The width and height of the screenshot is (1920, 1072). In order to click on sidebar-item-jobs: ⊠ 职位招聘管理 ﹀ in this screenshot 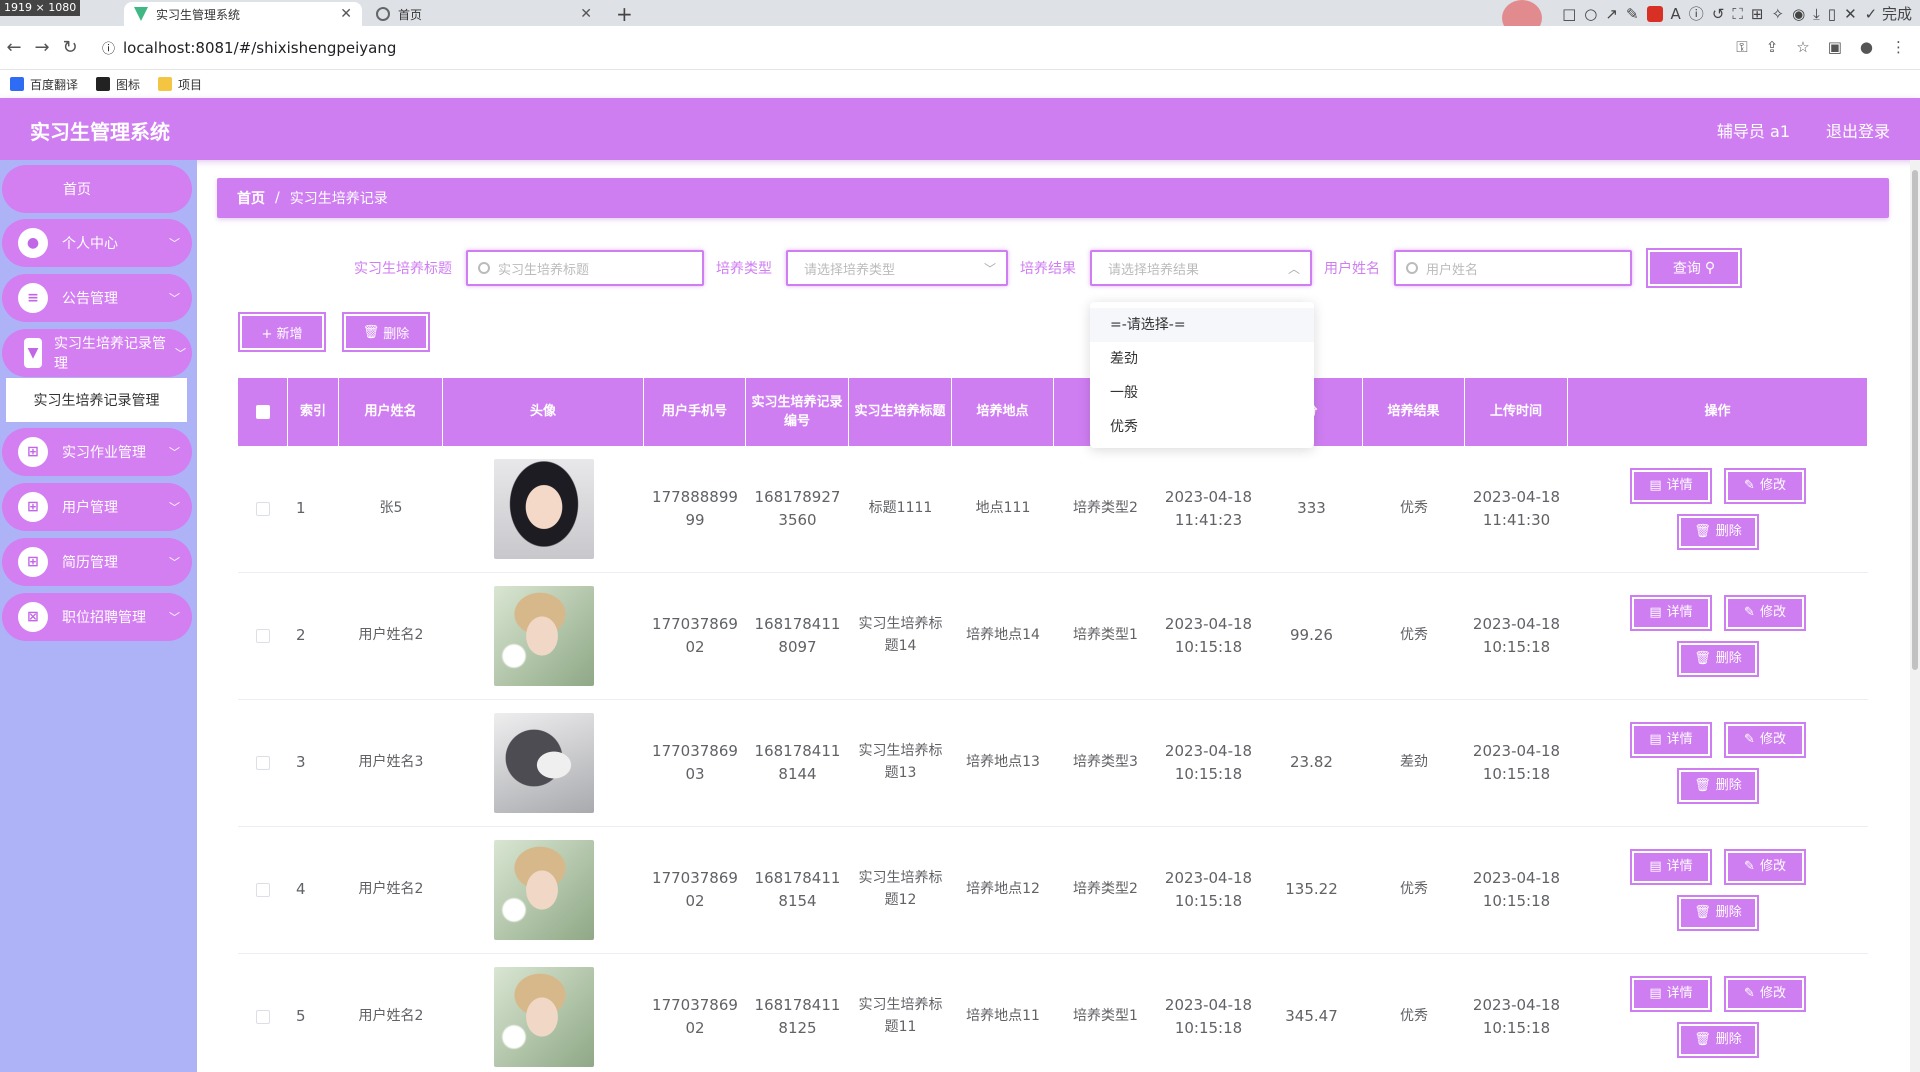, I will do `click(97, 617)`.